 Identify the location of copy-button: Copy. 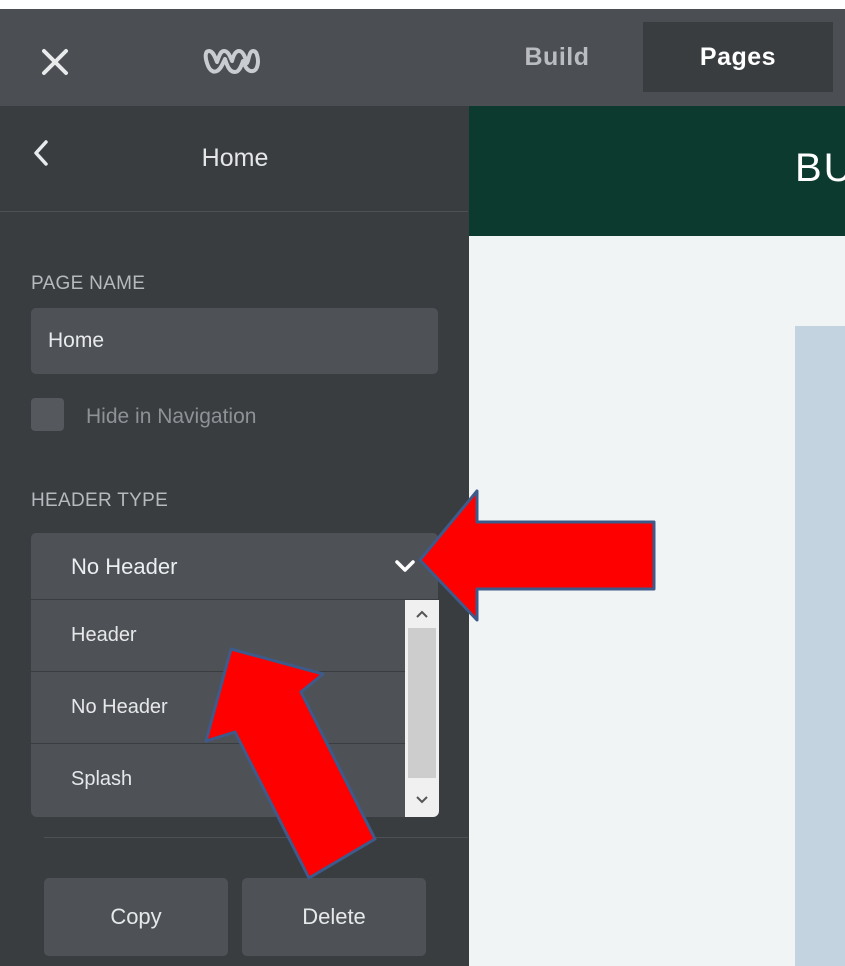
(136, 917).